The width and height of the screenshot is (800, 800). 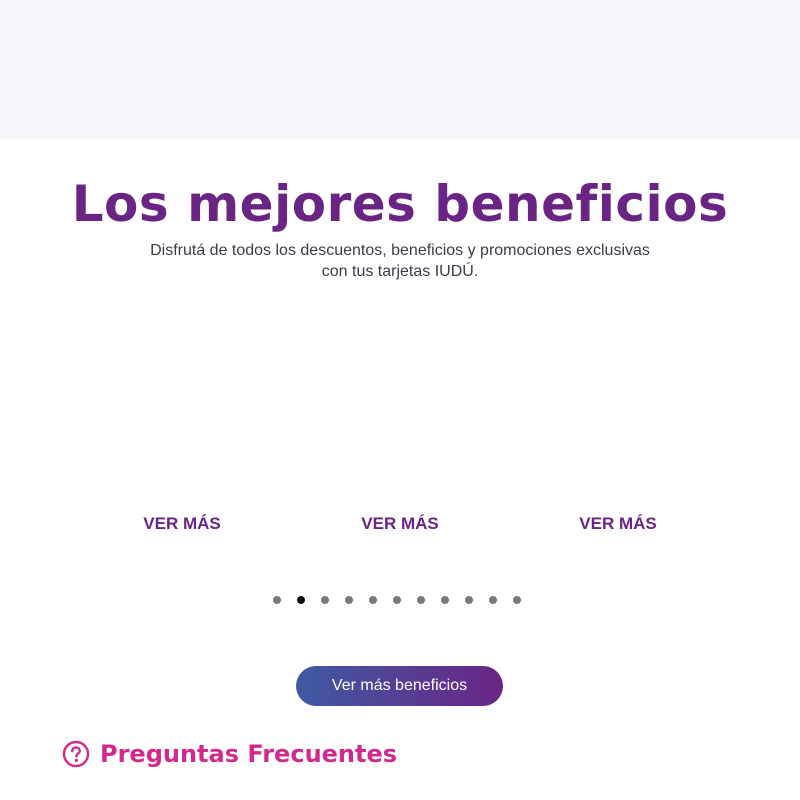 I want to click on carousel-pagination, so click(x=400, y=600).